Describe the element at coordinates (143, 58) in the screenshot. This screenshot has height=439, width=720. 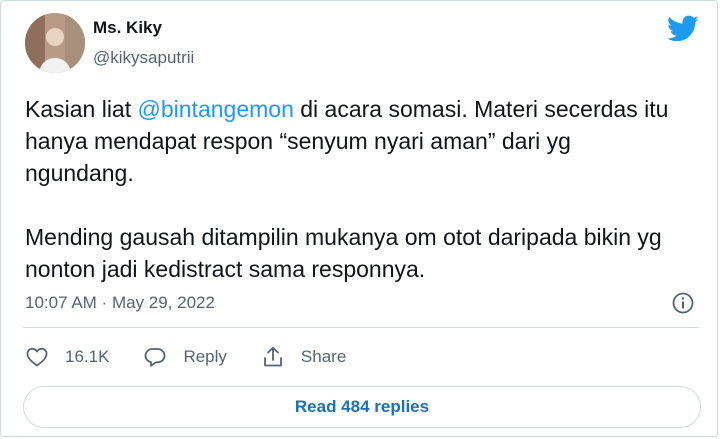
I see `author-handle: @kikysaputrii` at that location.